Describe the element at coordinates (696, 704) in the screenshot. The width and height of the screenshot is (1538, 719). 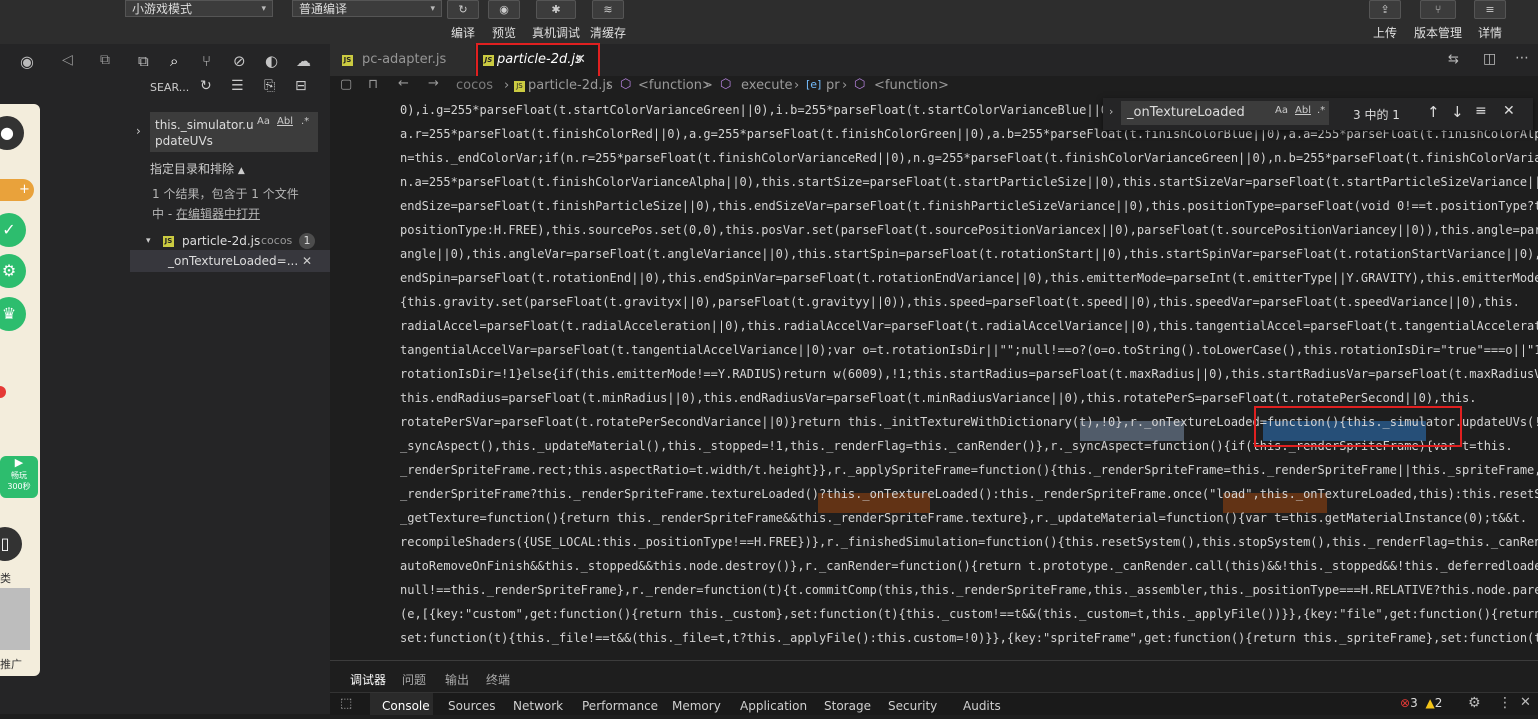
I see `tab-memory: Memory` at that location.